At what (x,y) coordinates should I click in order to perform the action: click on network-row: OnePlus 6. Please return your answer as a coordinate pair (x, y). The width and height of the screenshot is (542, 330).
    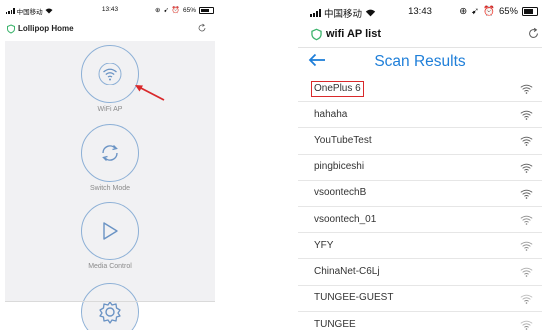
    Looking at the image, I should click on (420, 89).